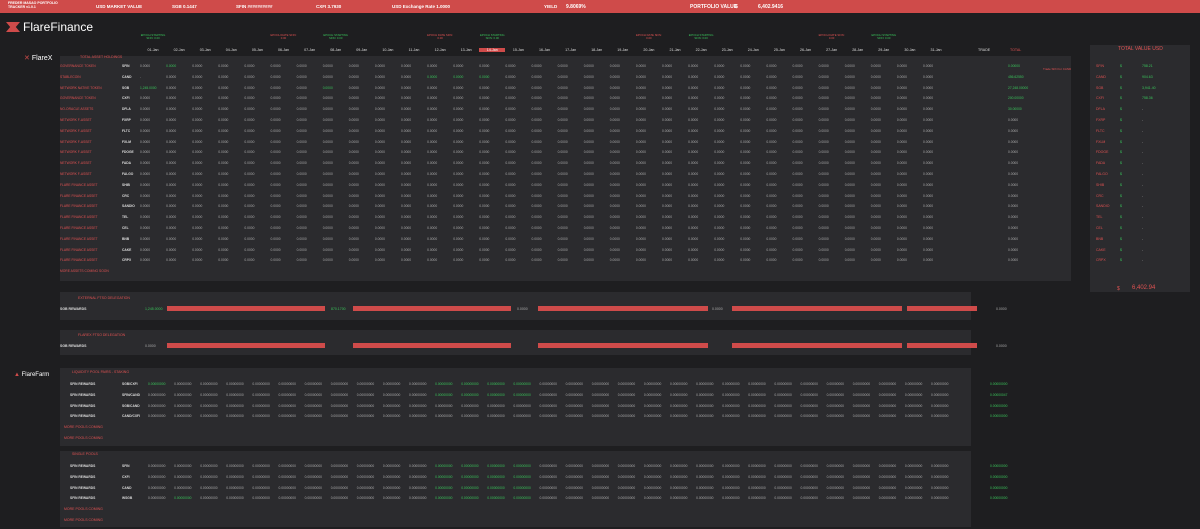  I want to click on row-total: 0.0000, so click(1013, 174).